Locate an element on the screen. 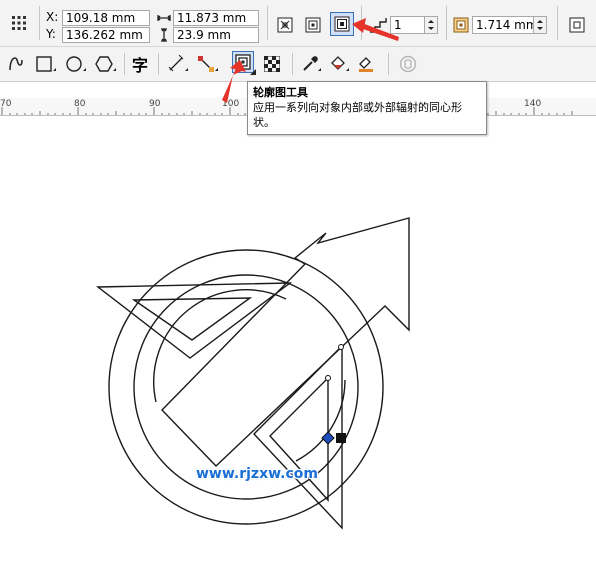 The width and height of the screenshot is (596, 585). offset-spinner is located at coordinates (540, 25).